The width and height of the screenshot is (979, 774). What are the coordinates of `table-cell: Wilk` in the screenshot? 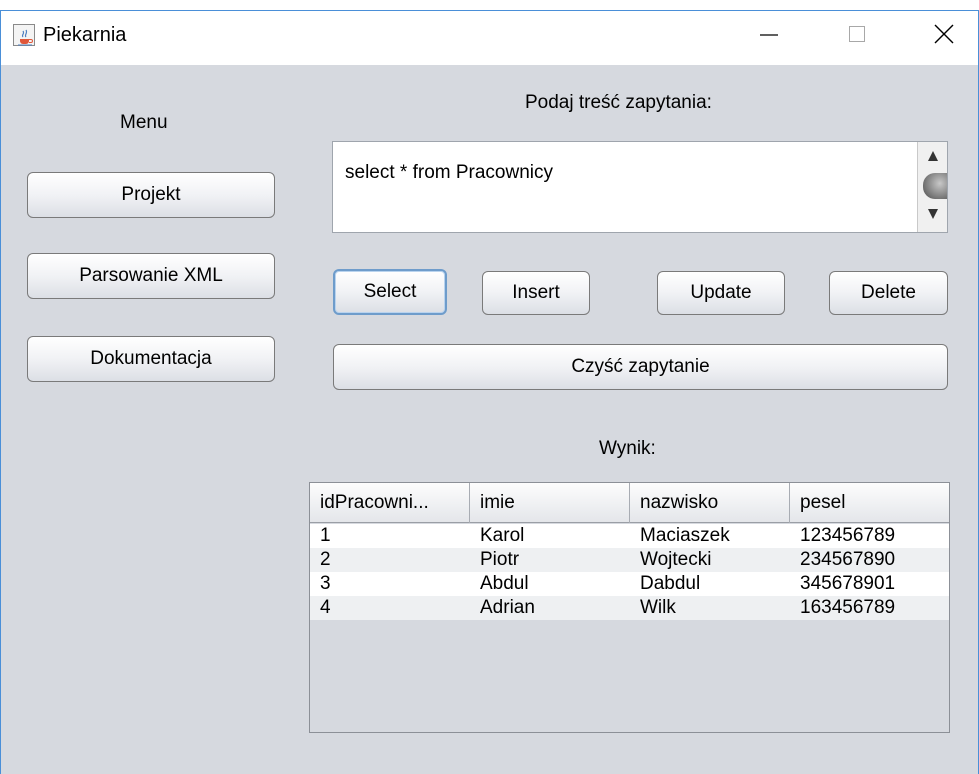 It's located at (710, 608).